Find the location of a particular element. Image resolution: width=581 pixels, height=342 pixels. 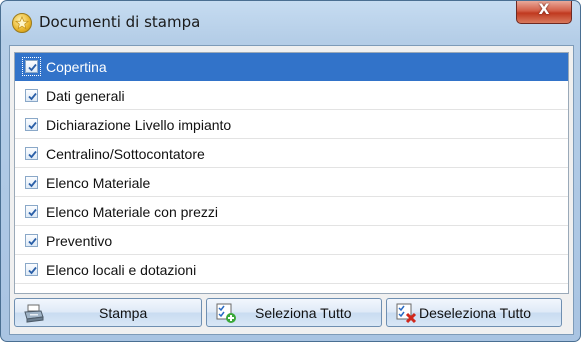

deselect-all-label: Deseleziona Tutto is located at coordinates (475, 313).